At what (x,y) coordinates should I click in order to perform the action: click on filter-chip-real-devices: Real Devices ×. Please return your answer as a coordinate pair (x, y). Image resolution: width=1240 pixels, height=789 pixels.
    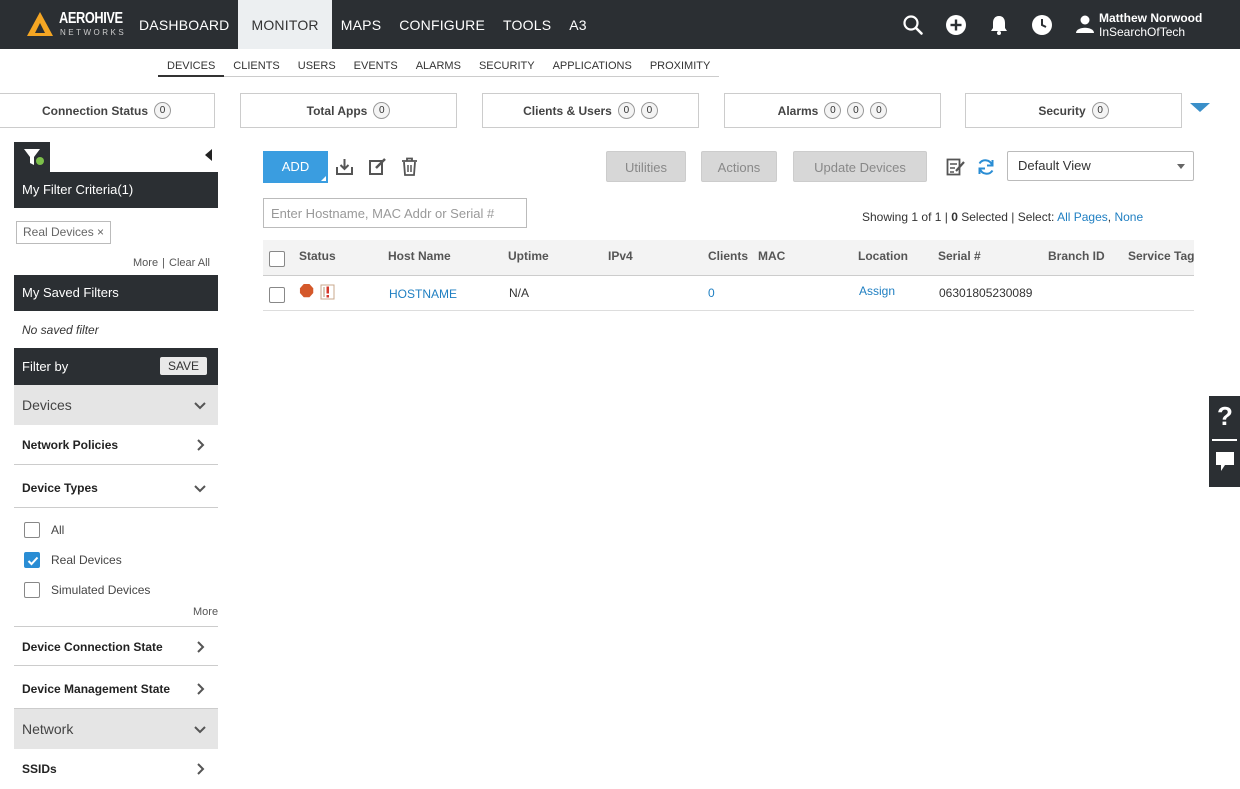
    Looking at the image, I should click on (64, 232).